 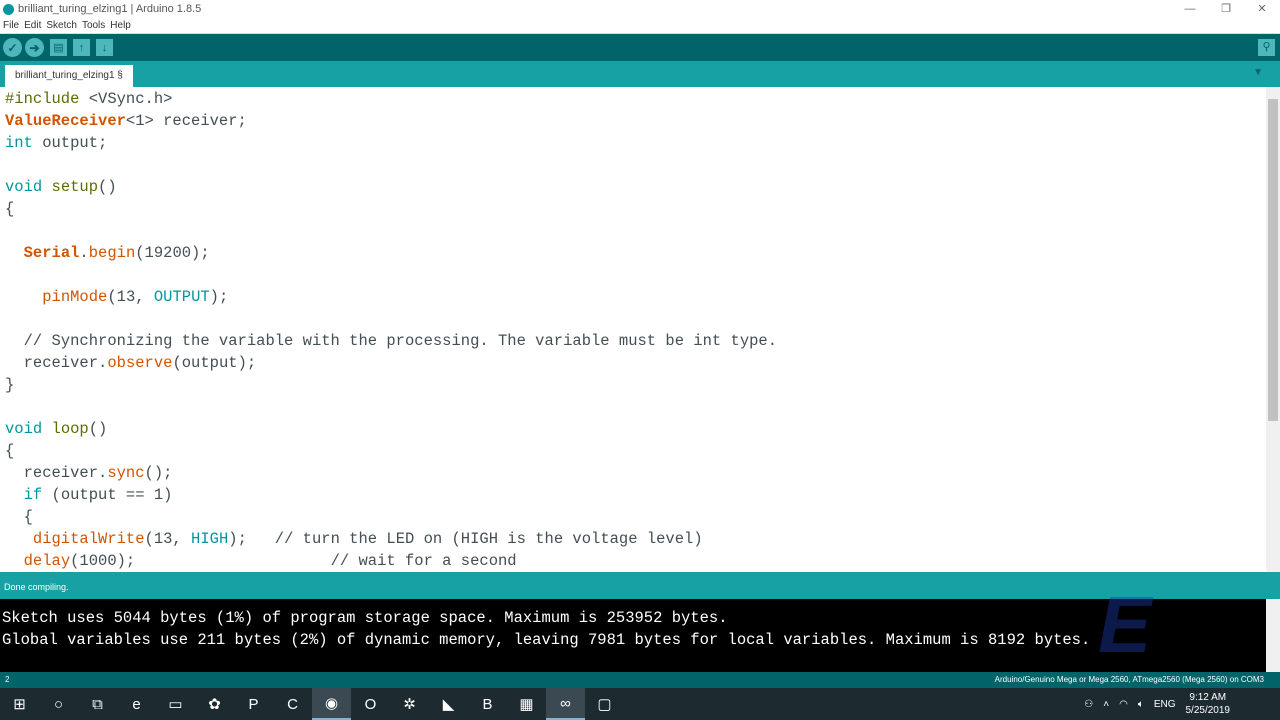 I want to click on tab-bar: brilliant_turing_elzing1 § ▼, so click(x=640, y=74).